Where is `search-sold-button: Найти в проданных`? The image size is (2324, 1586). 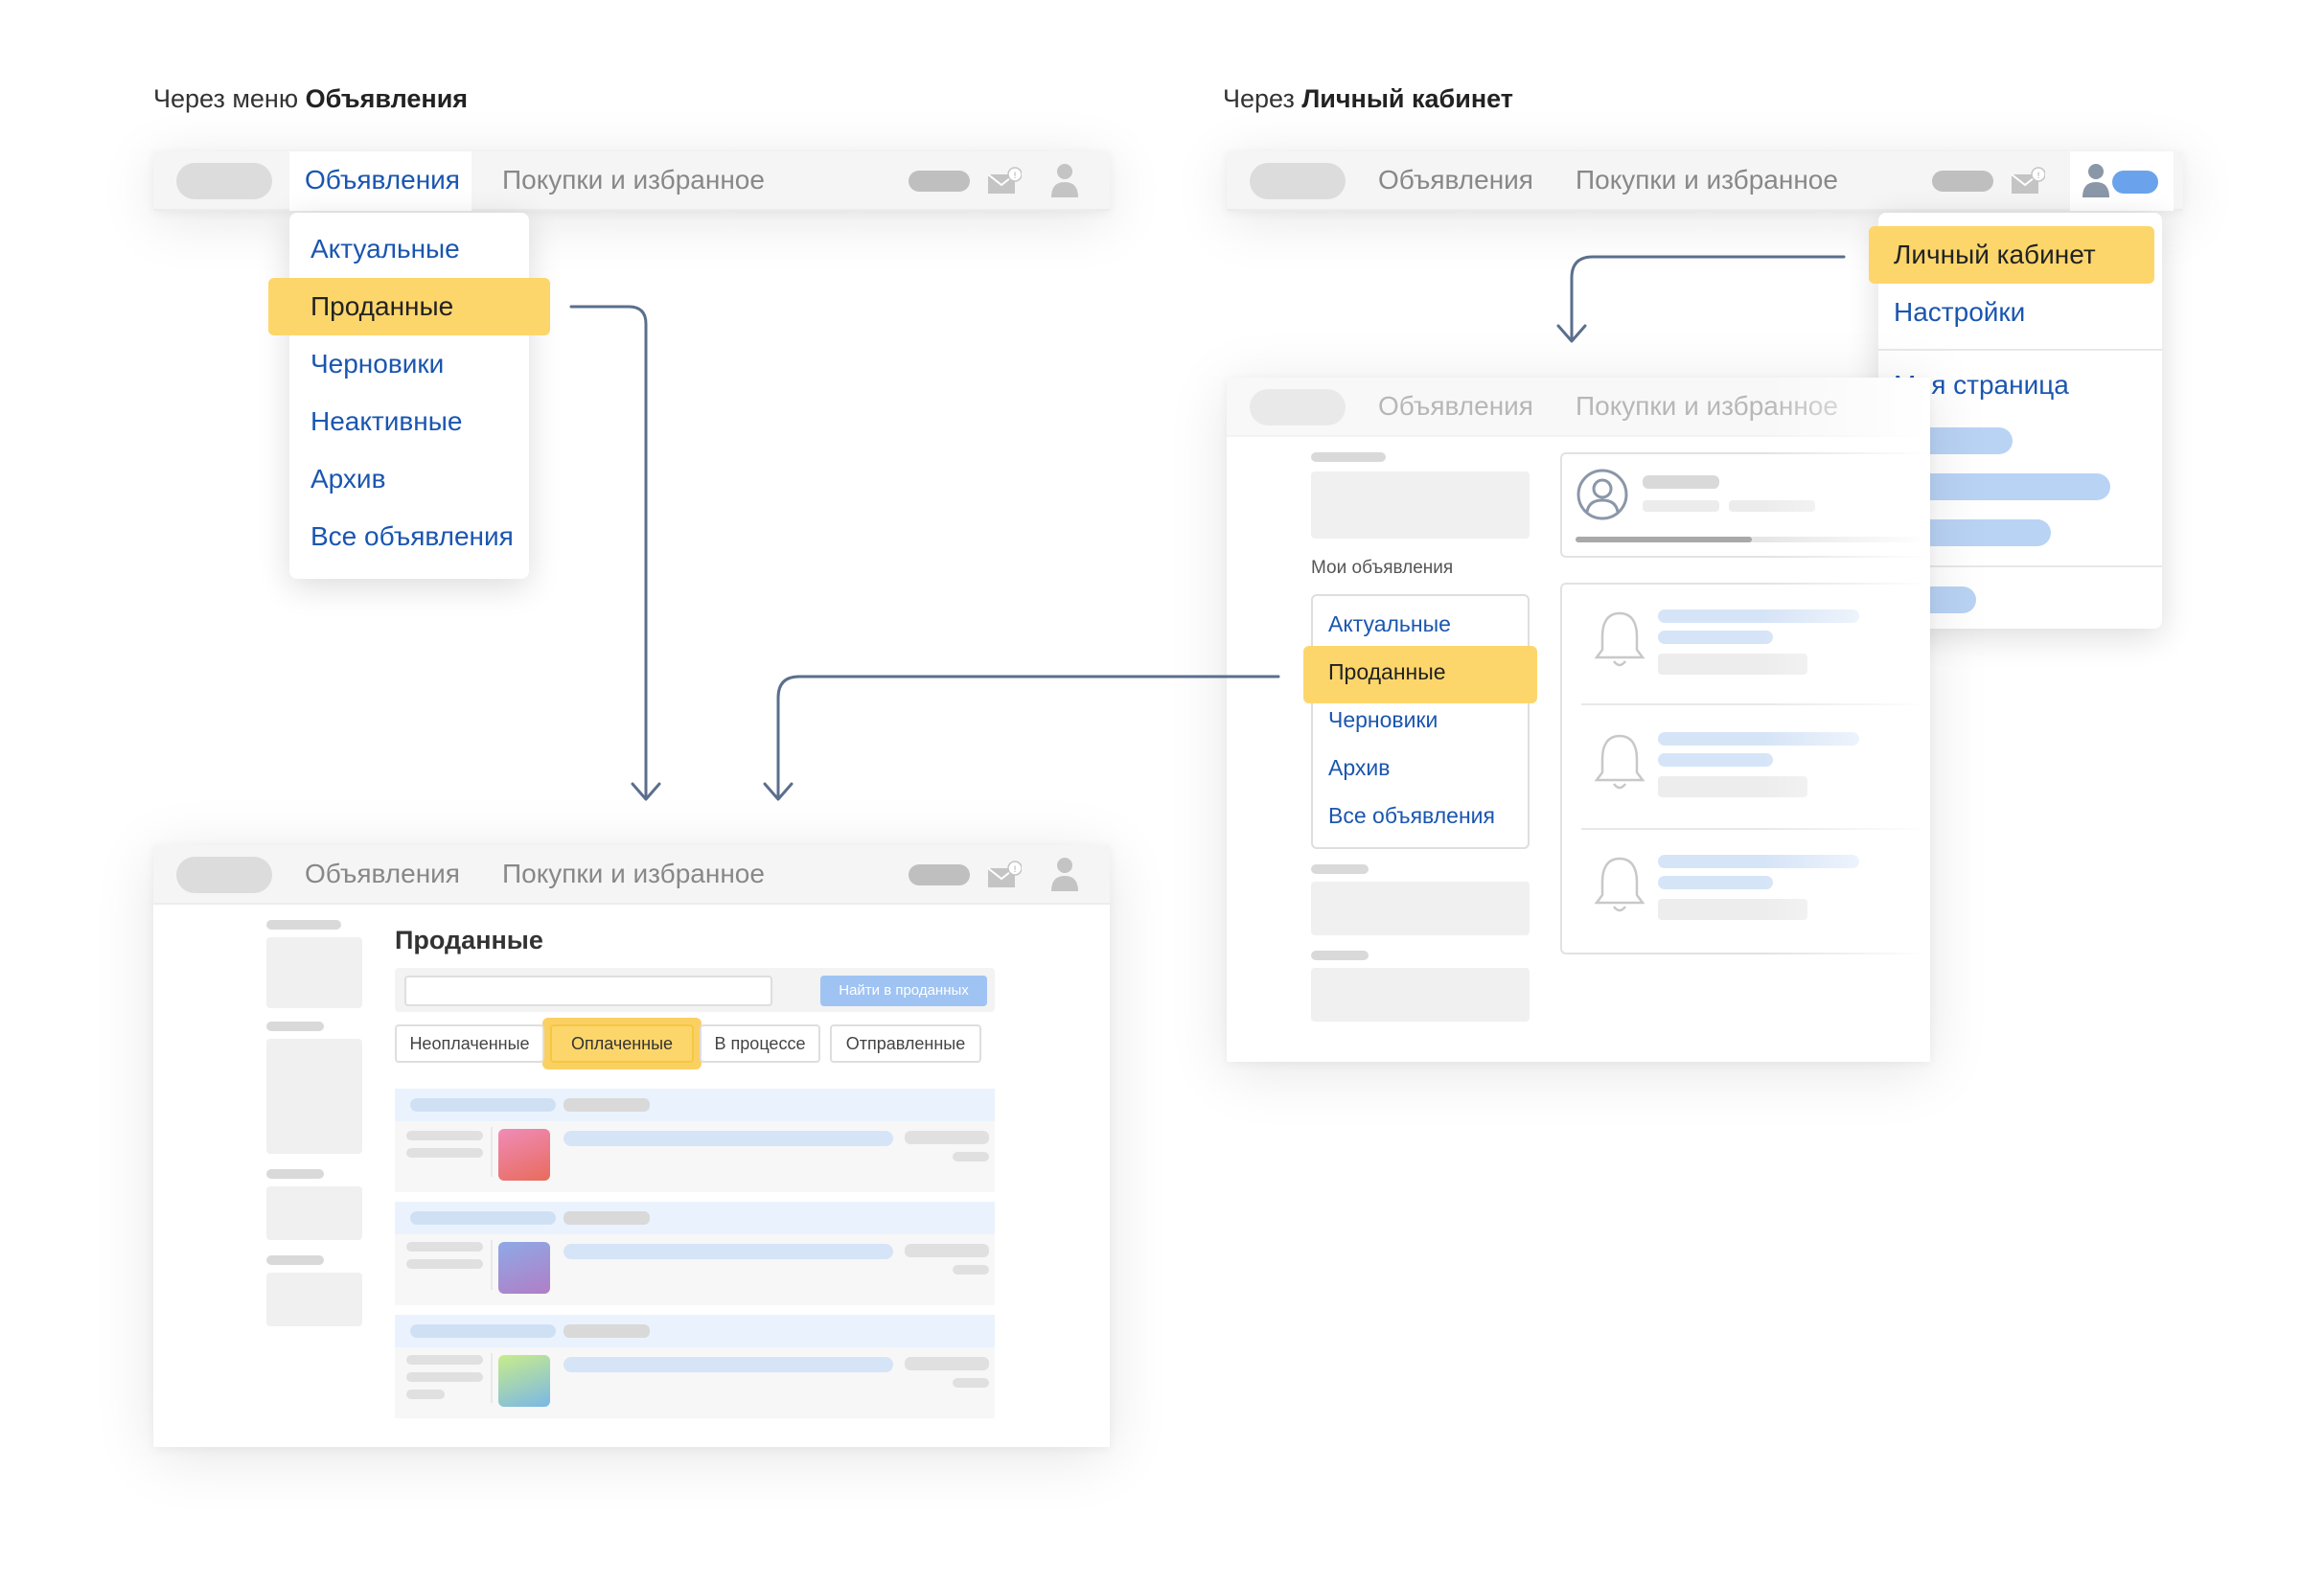 search-sold-button: Найти в проданных is located at coordinates (903, 991).